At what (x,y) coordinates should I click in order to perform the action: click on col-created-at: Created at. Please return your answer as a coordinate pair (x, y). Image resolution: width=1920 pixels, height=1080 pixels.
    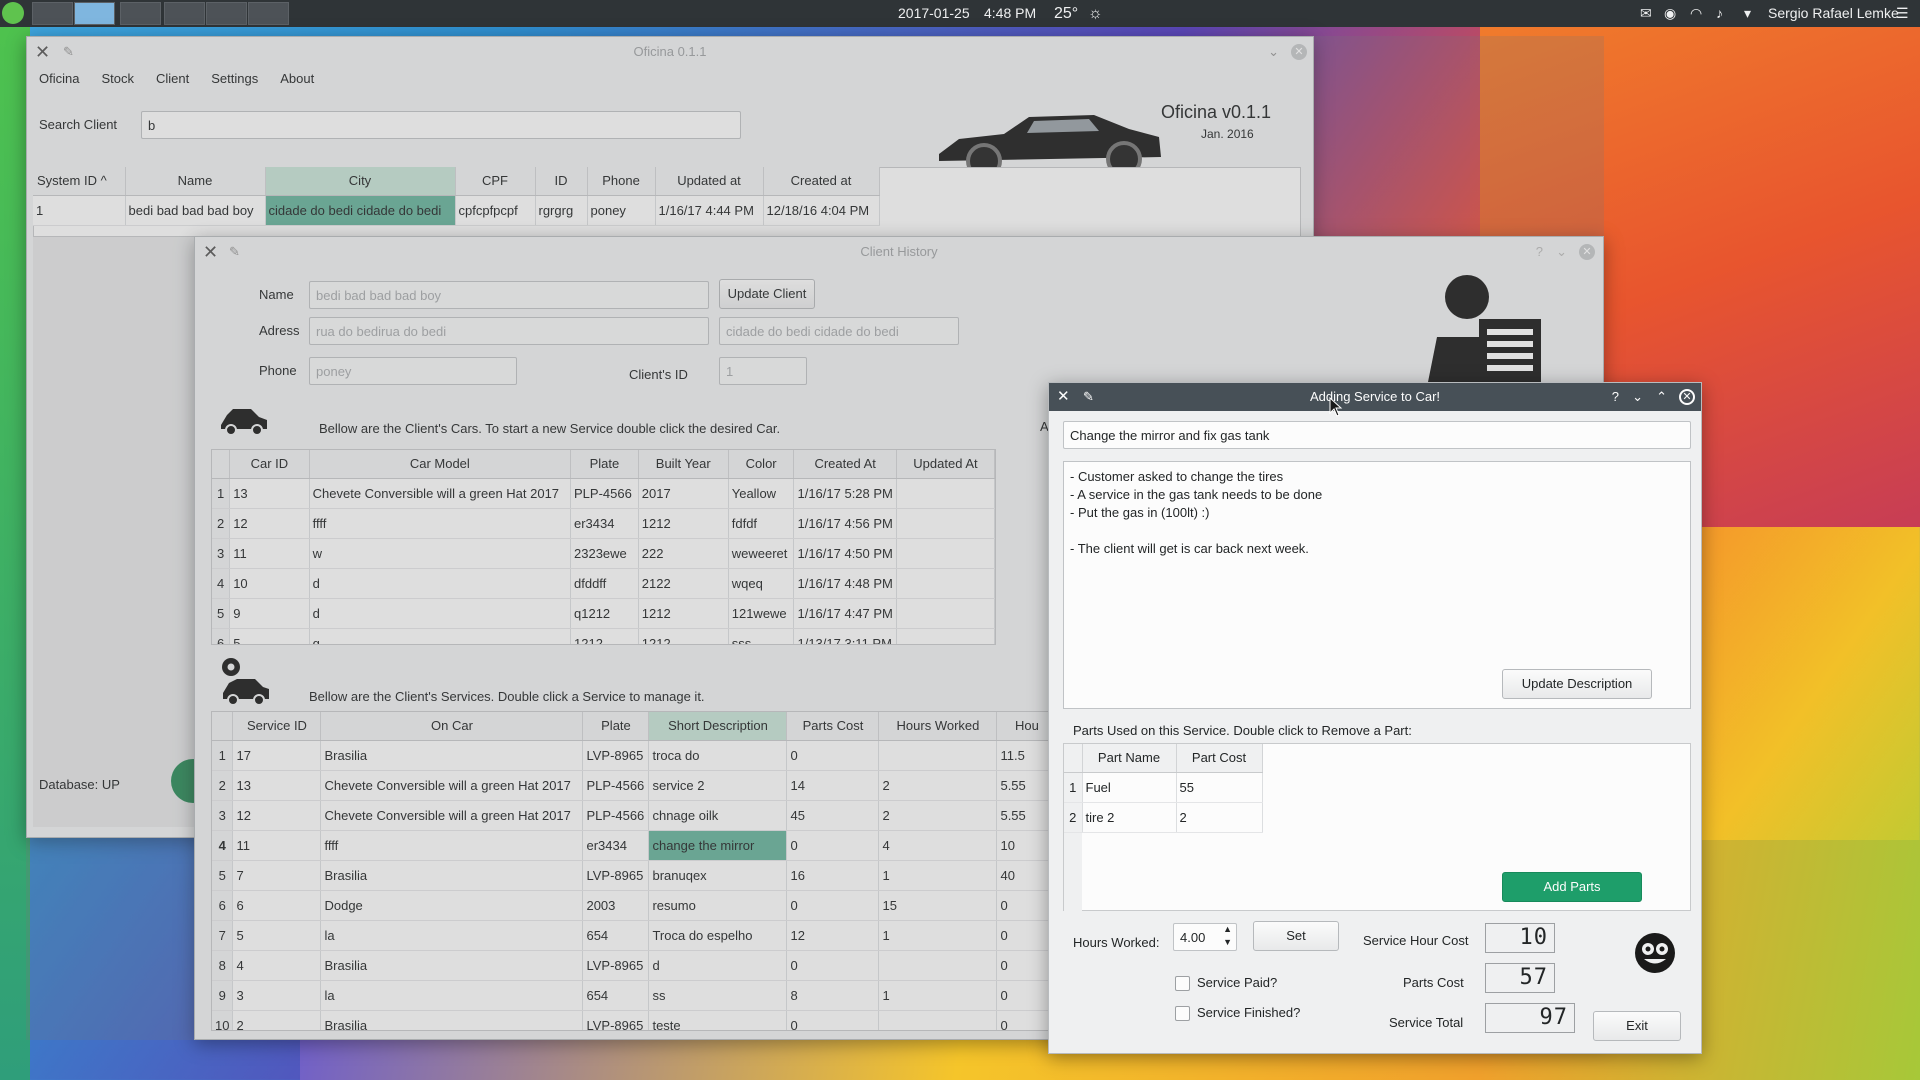
    Looking at the image, I should click on (821, 181).